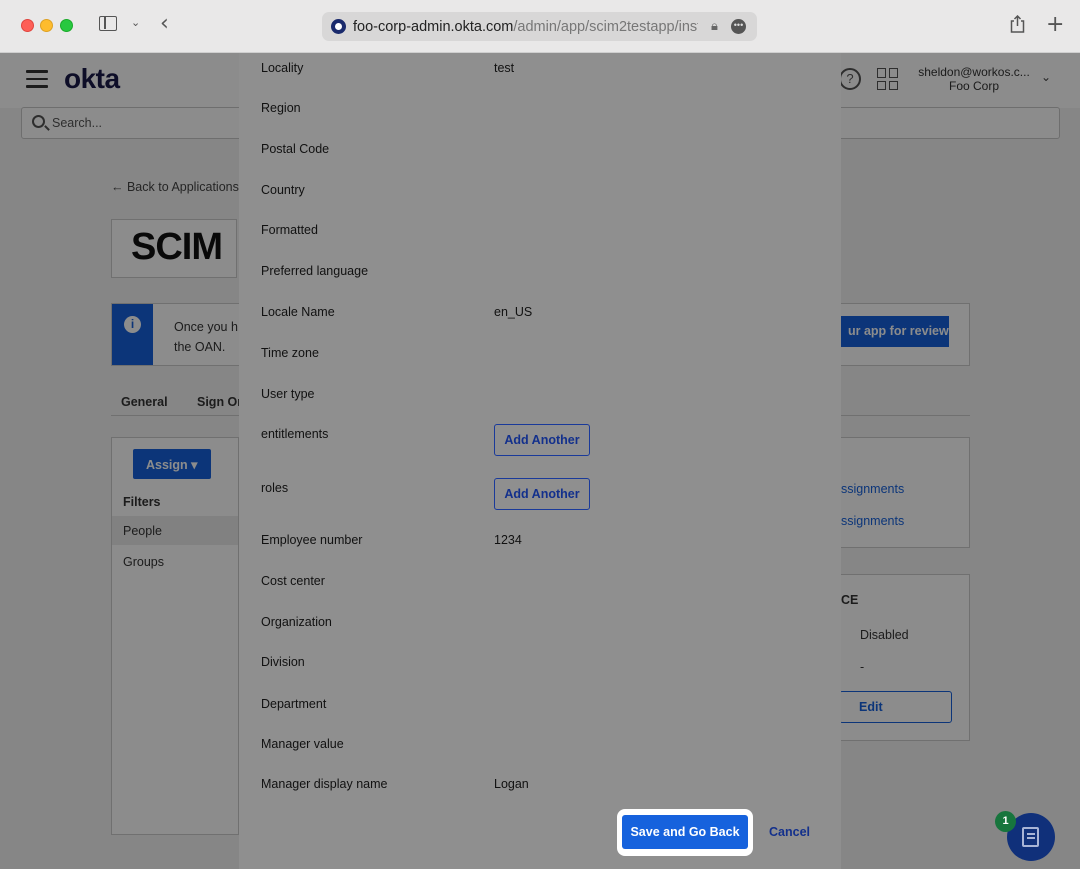 The width and height of the screenshot is (1080, 869). Describe the element at coordinates (302, 744) in the screenshot. I see `field-label-manager-value: Manager value` at that location.